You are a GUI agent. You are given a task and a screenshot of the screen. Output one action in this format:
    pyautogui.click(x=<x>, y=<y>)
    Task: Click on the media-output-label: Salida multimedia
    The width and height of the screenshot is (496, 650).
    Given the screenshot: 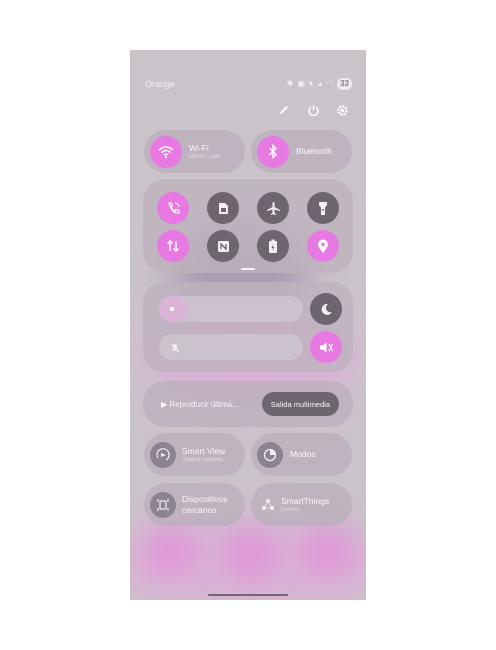 What is the action you would take?
    pyautogui.click(x=300, y=404)
    